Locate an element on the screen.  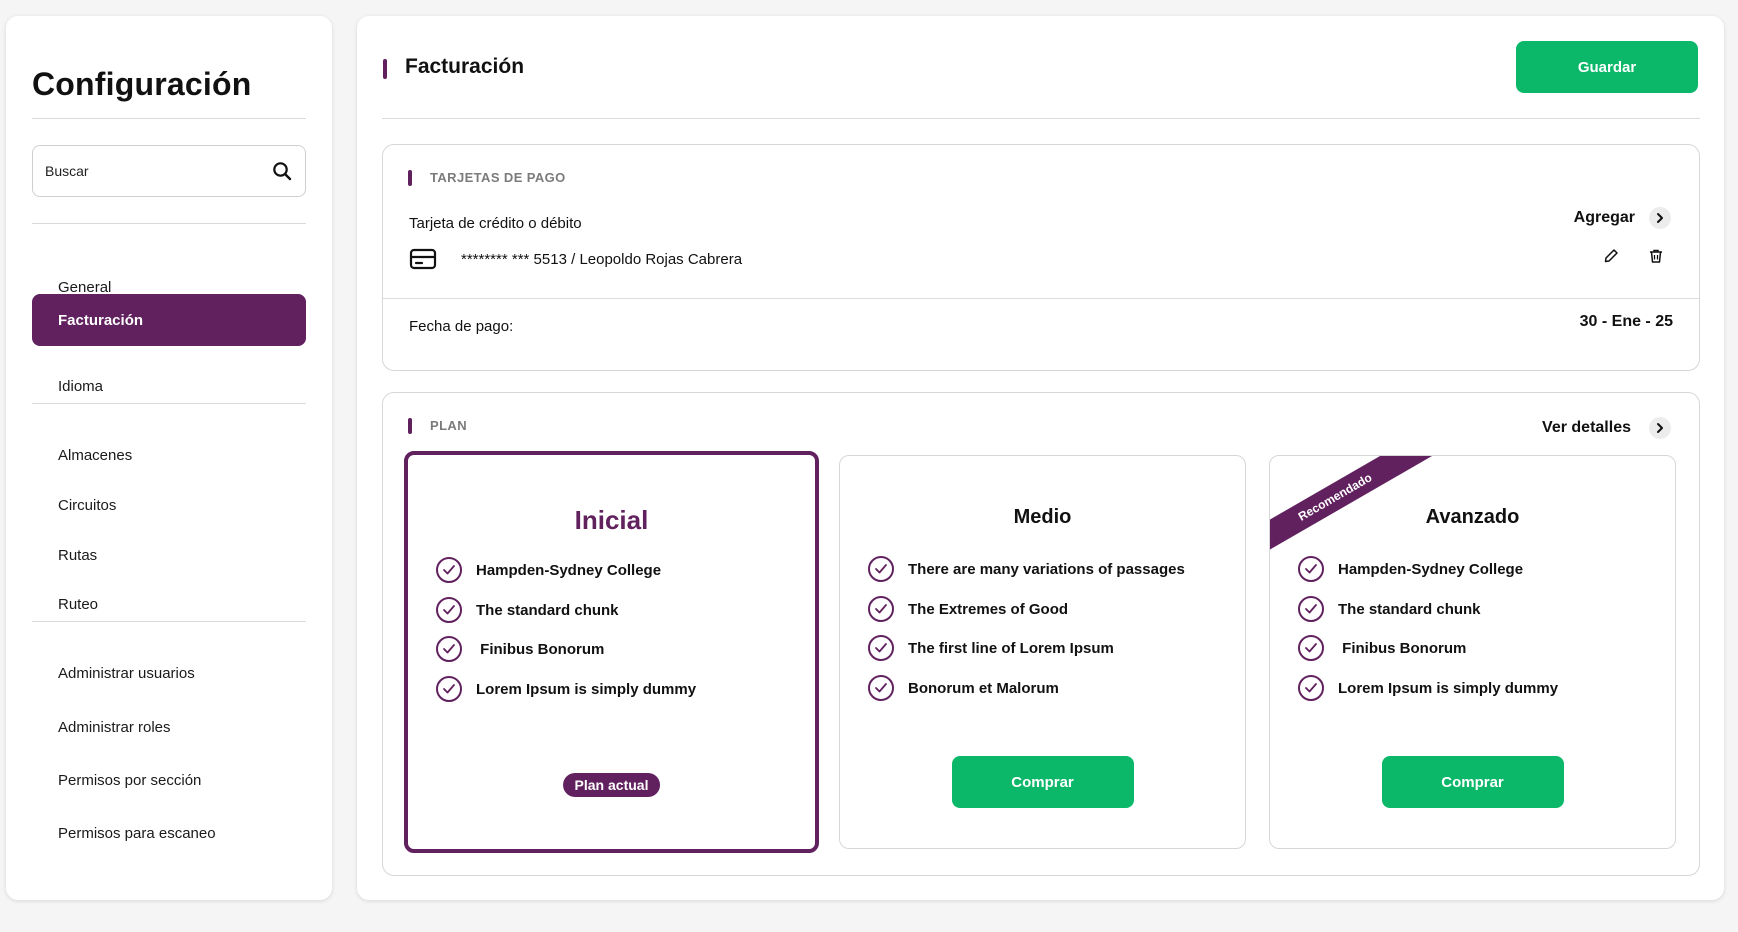
payment-date-label: Fecha de pago: is located at coordinates (461, 326).